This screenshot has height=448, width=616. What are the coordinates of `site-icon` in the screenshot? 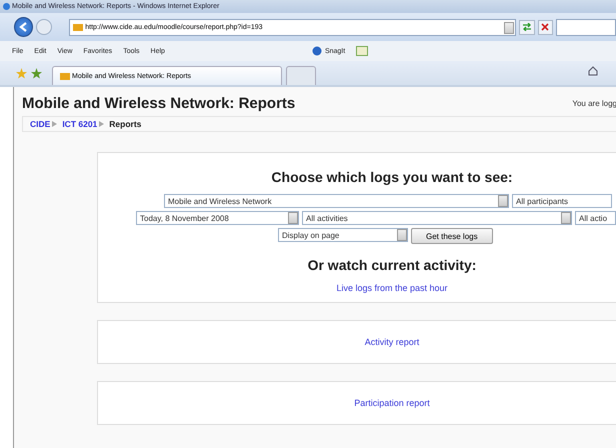 It's located at (78, 27).